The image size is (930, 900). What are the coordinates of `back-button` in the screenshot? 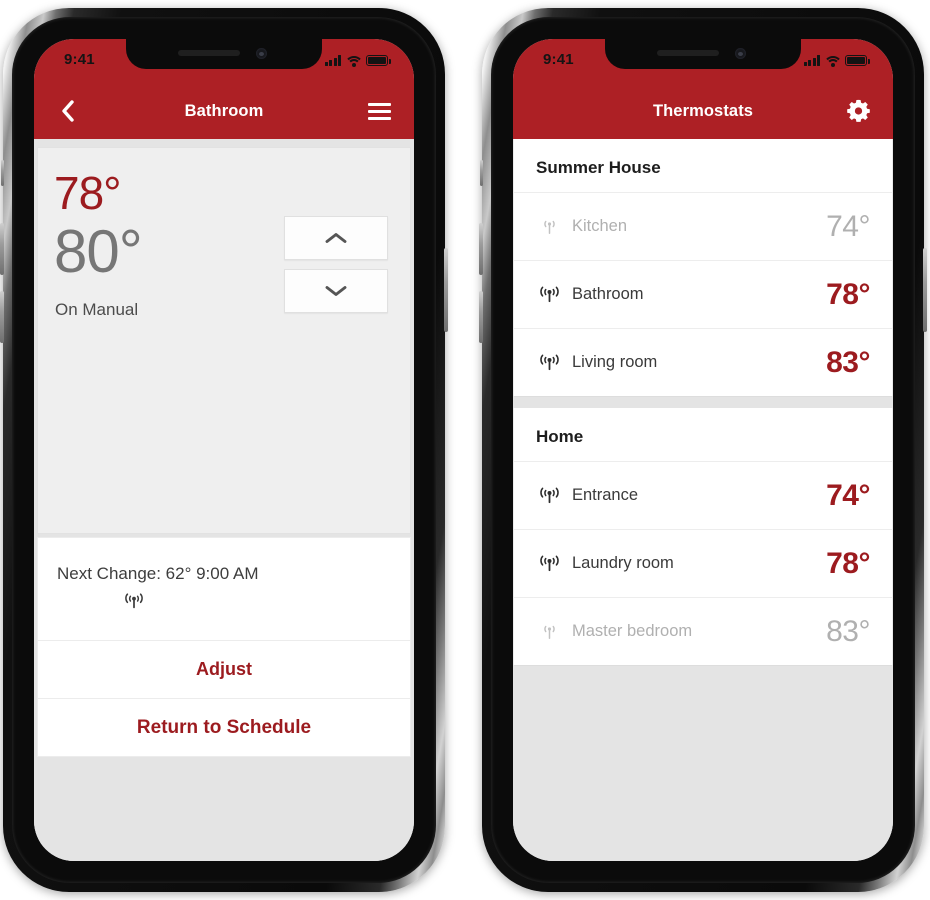 It's located at (67, 111).